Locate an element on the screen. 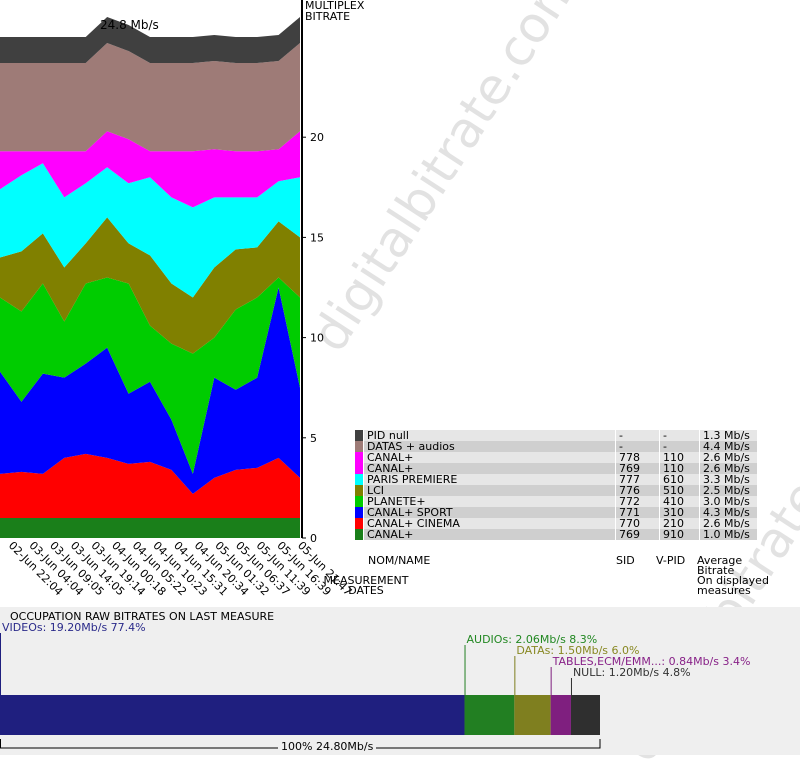 The image size is (800, 772). y-tick-label: 15 is located at coordinates (317, 237).